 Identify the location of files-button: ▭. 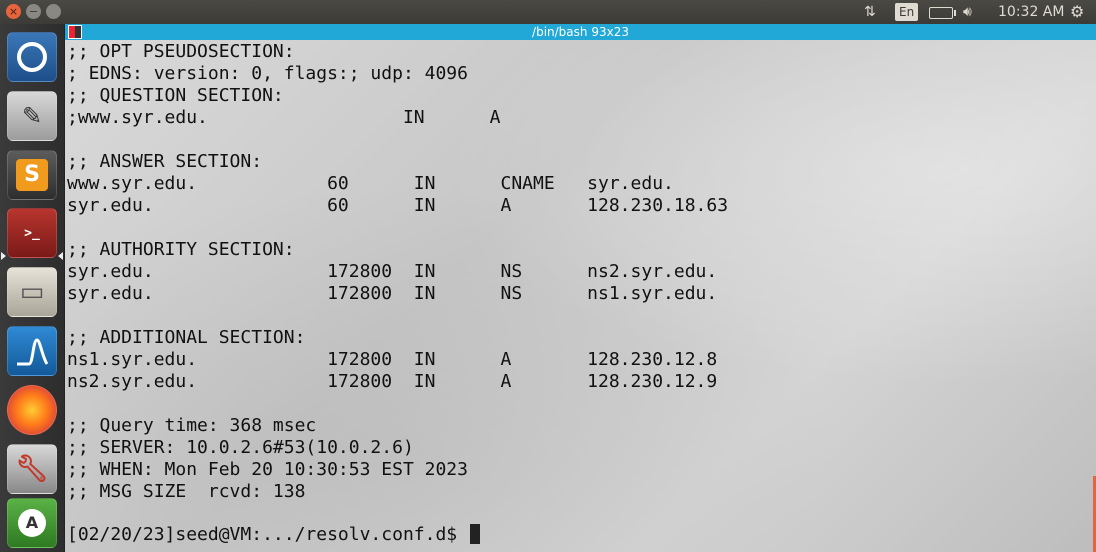
(32, 292).